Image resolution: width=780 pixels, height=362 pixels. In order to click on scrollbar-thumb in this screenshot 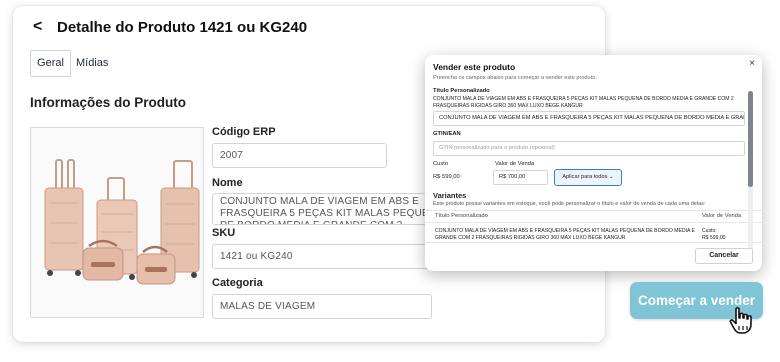, I will do `click(750, 139)`.